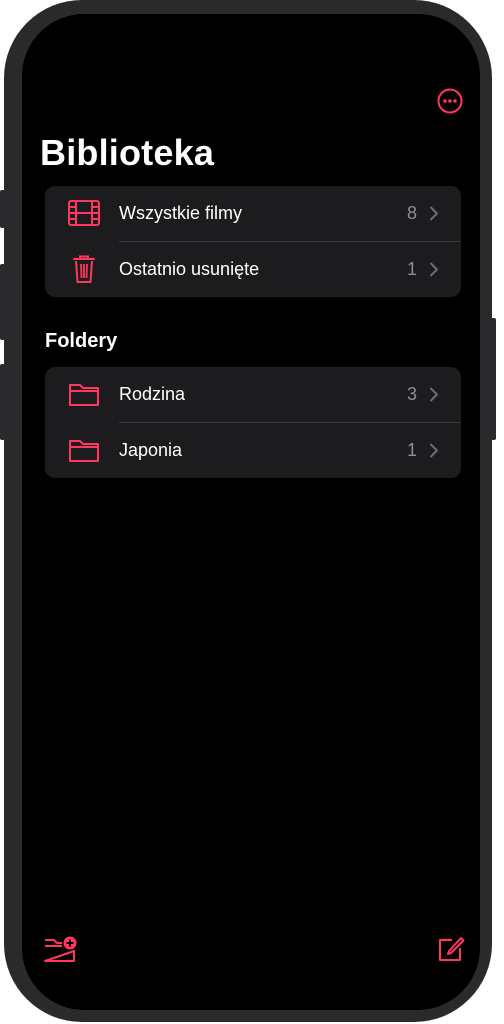 This screenshot has width=504, height=1024. What do you see at coordinates (411, 213) in the screenshot?
I see `list-item-count: 8` at bounding box center [411, 213].